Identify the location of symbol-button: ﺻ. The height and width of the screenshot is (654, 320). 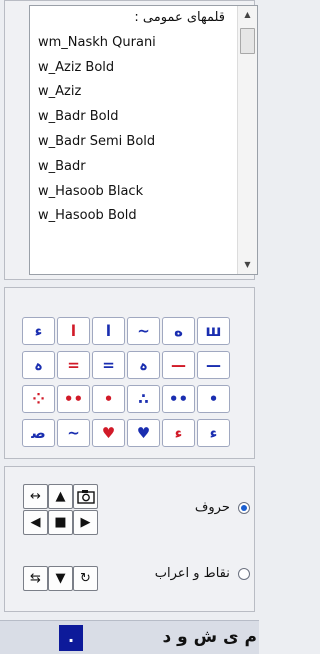
(38, 433).